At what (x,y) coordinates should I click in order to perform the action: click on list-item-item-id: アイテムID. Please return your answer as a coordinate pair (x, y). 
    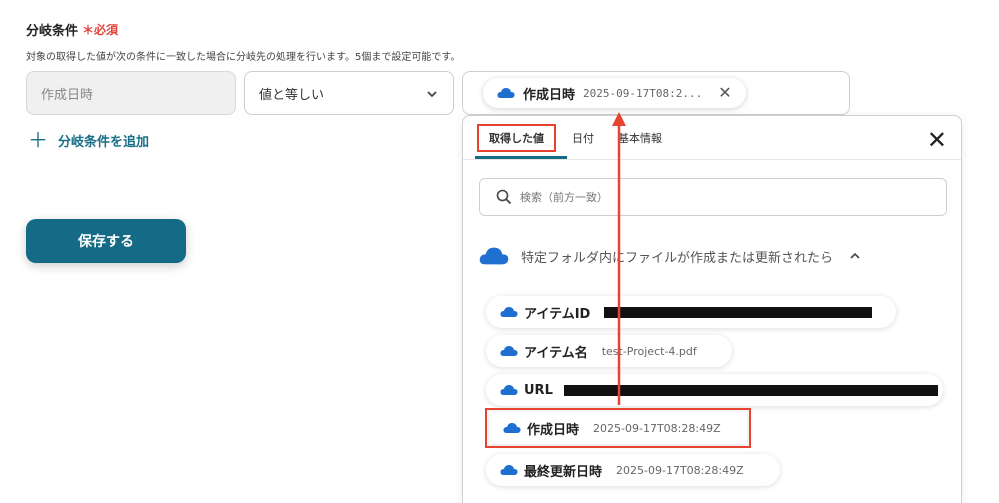
    Looking at the image, I should click on (691, 312).